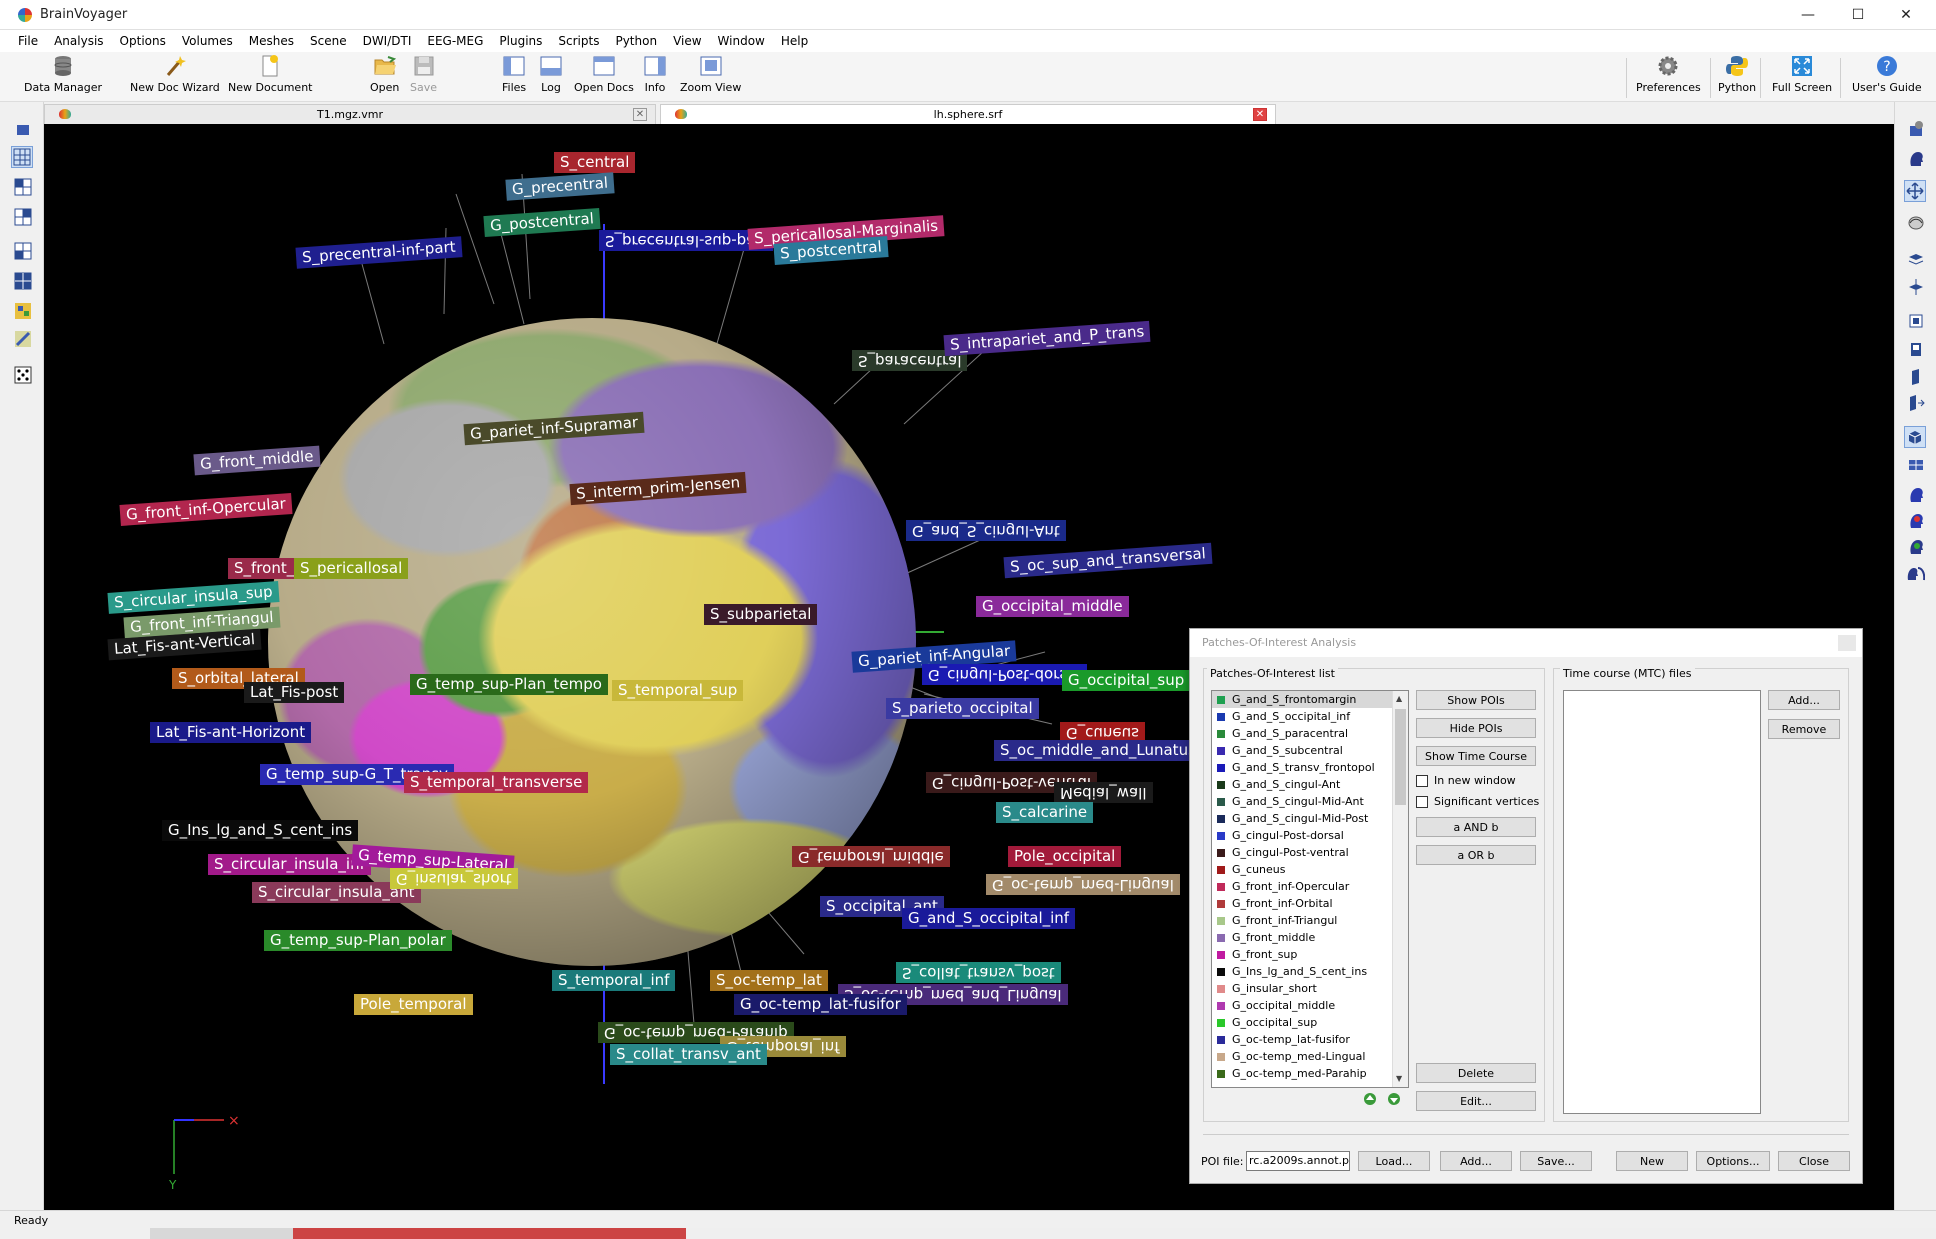  Describe the element at coordinates (1310, 971) in the screenshot. I see `poi-list-item: G_Ins_lg_and_S_cent_ins` at that location.